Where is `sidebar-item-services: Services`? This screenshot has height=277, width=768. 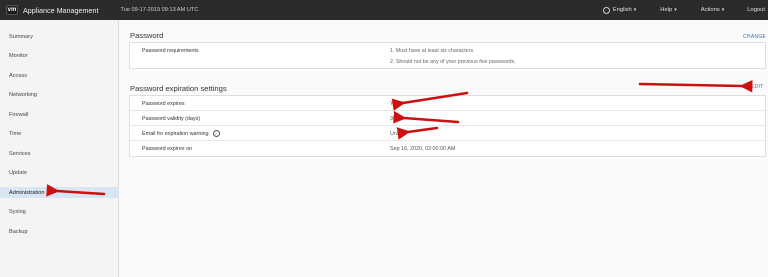
sidebar-item-services: Services is located at coordinates (59, 153).